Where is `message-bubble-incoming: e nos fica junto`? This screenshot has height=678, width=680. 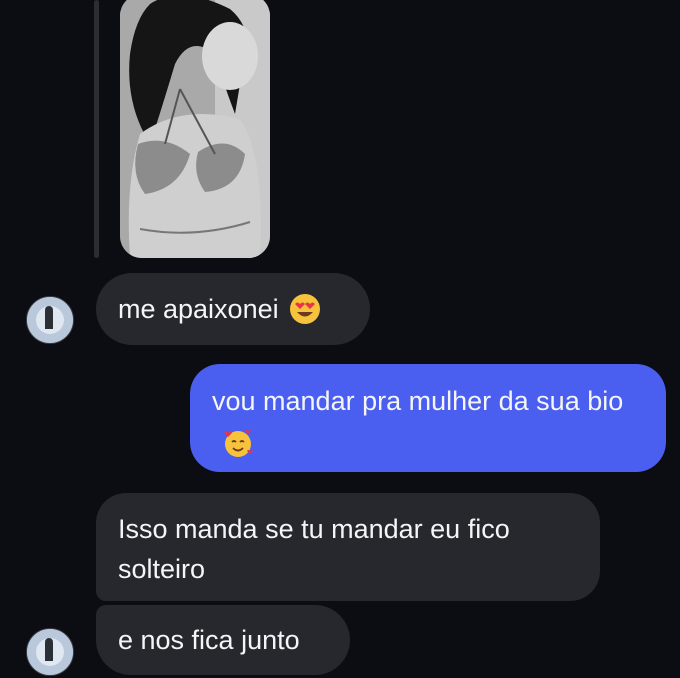
message-bubble-incoming: e nos fica junto is located at coordinates (223, 640).